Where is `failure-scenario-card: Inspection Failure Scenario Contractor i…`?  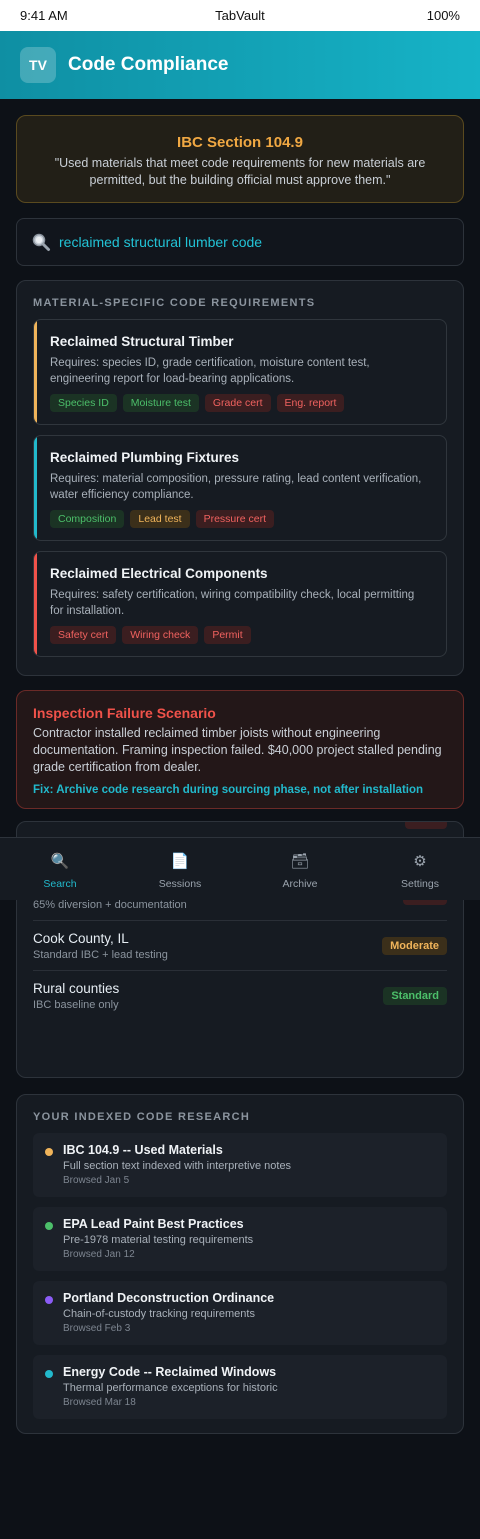 failure-scenario-card: Inspection Failure Scenario Contractor i… is located at coordinates (240, 749).